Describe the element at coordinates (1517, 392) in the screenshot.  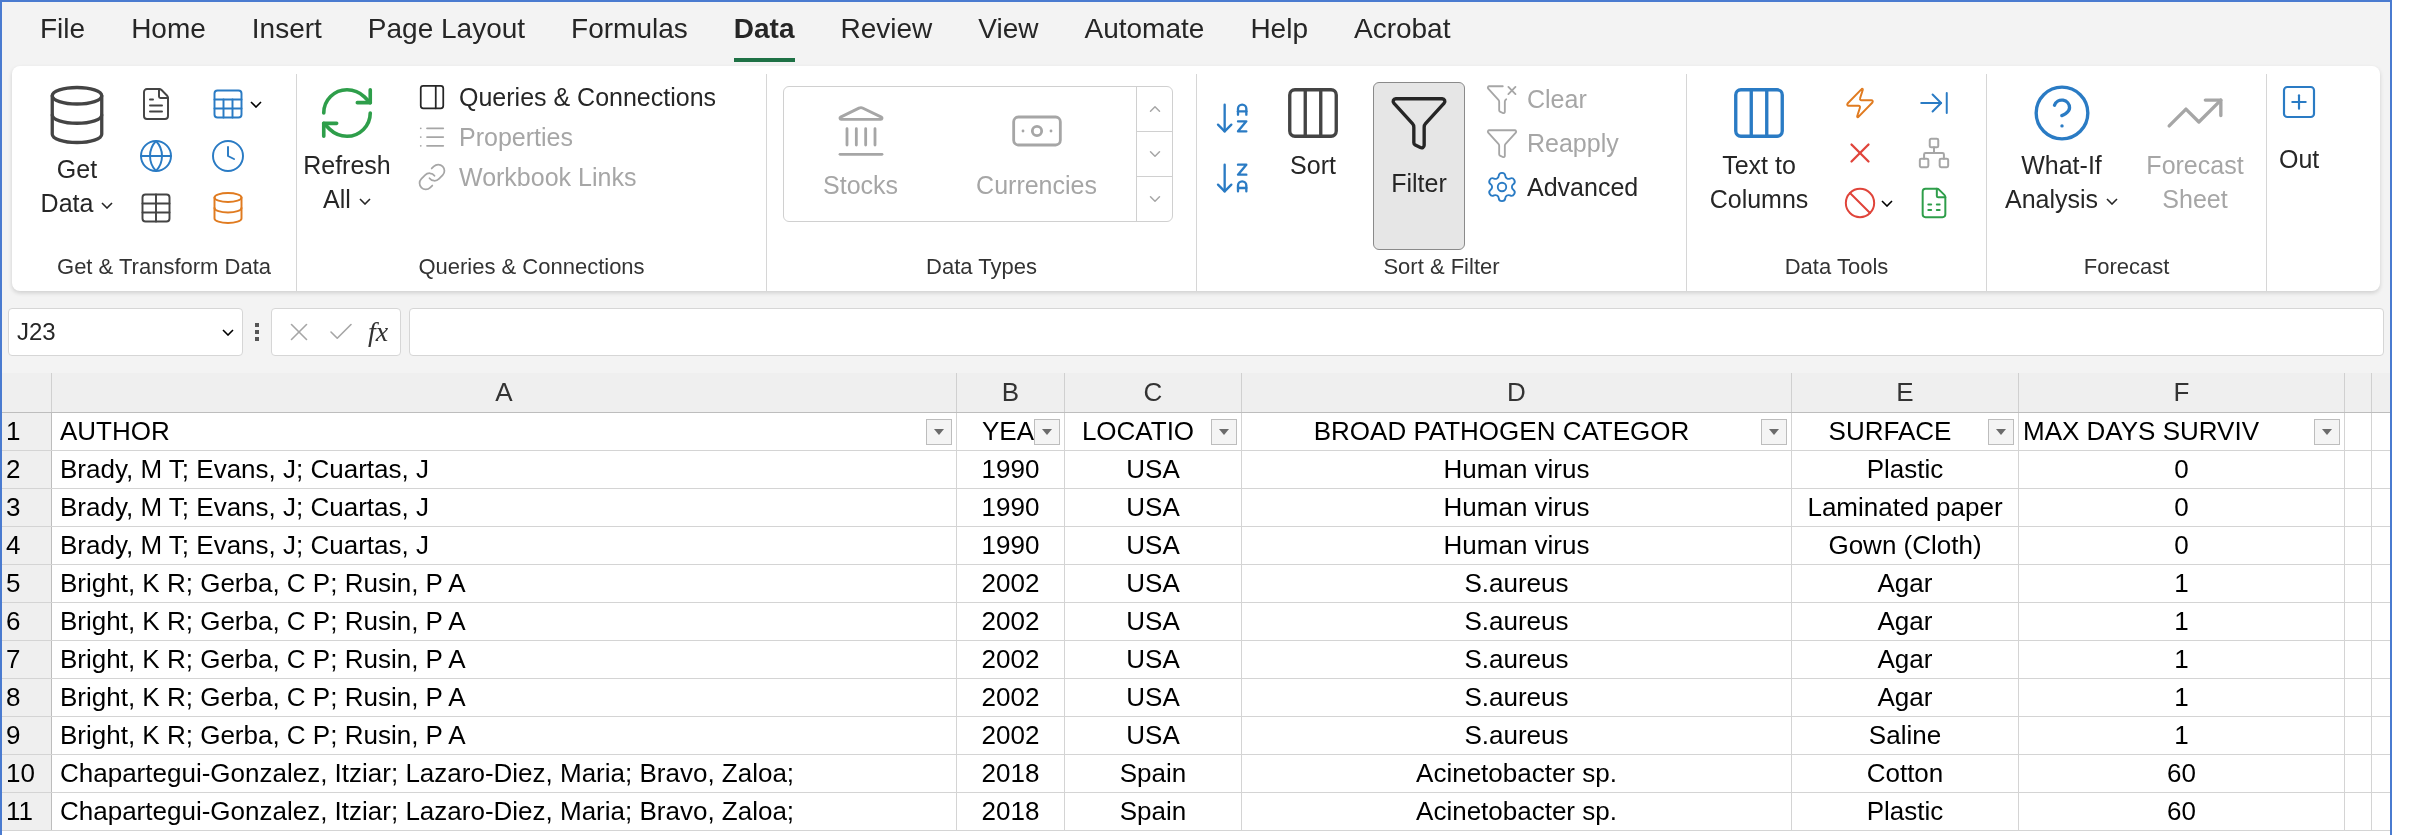
I see `column-header: D` at that location.